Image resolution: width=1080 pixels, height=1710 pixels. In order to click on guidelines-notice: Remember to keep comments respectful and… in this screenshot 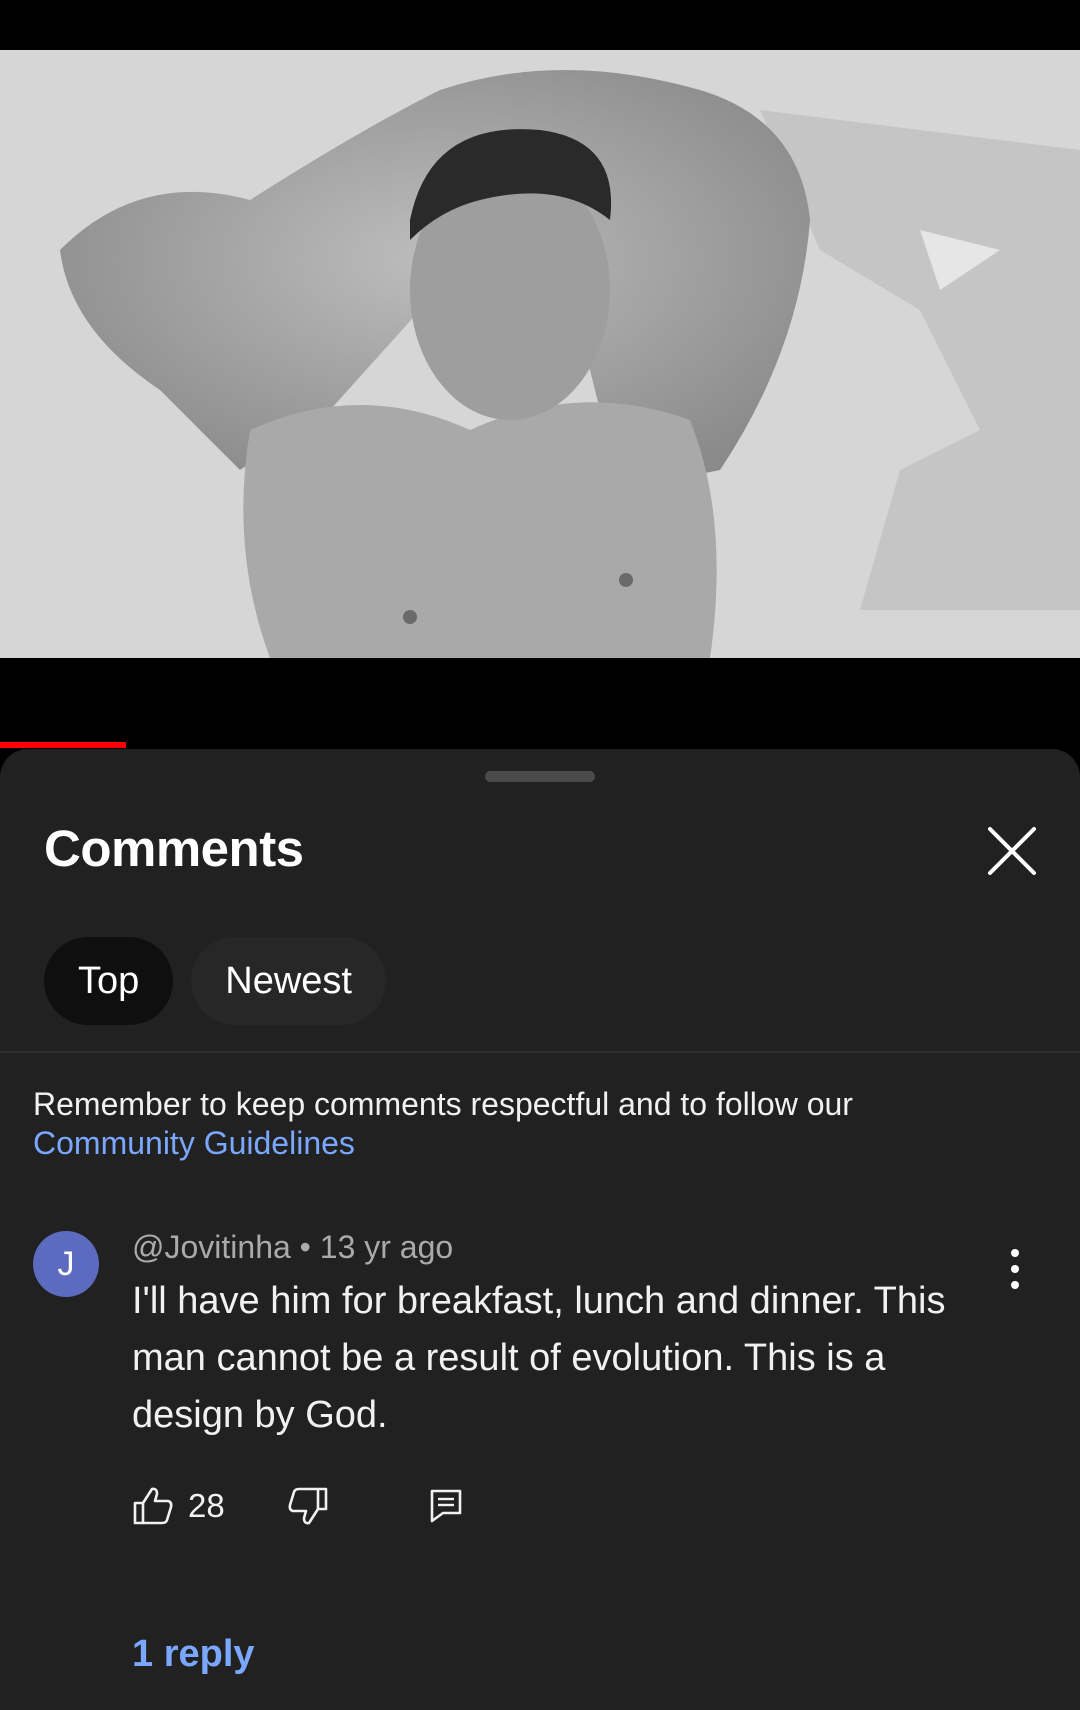, I will do `click(538, 1124)`.